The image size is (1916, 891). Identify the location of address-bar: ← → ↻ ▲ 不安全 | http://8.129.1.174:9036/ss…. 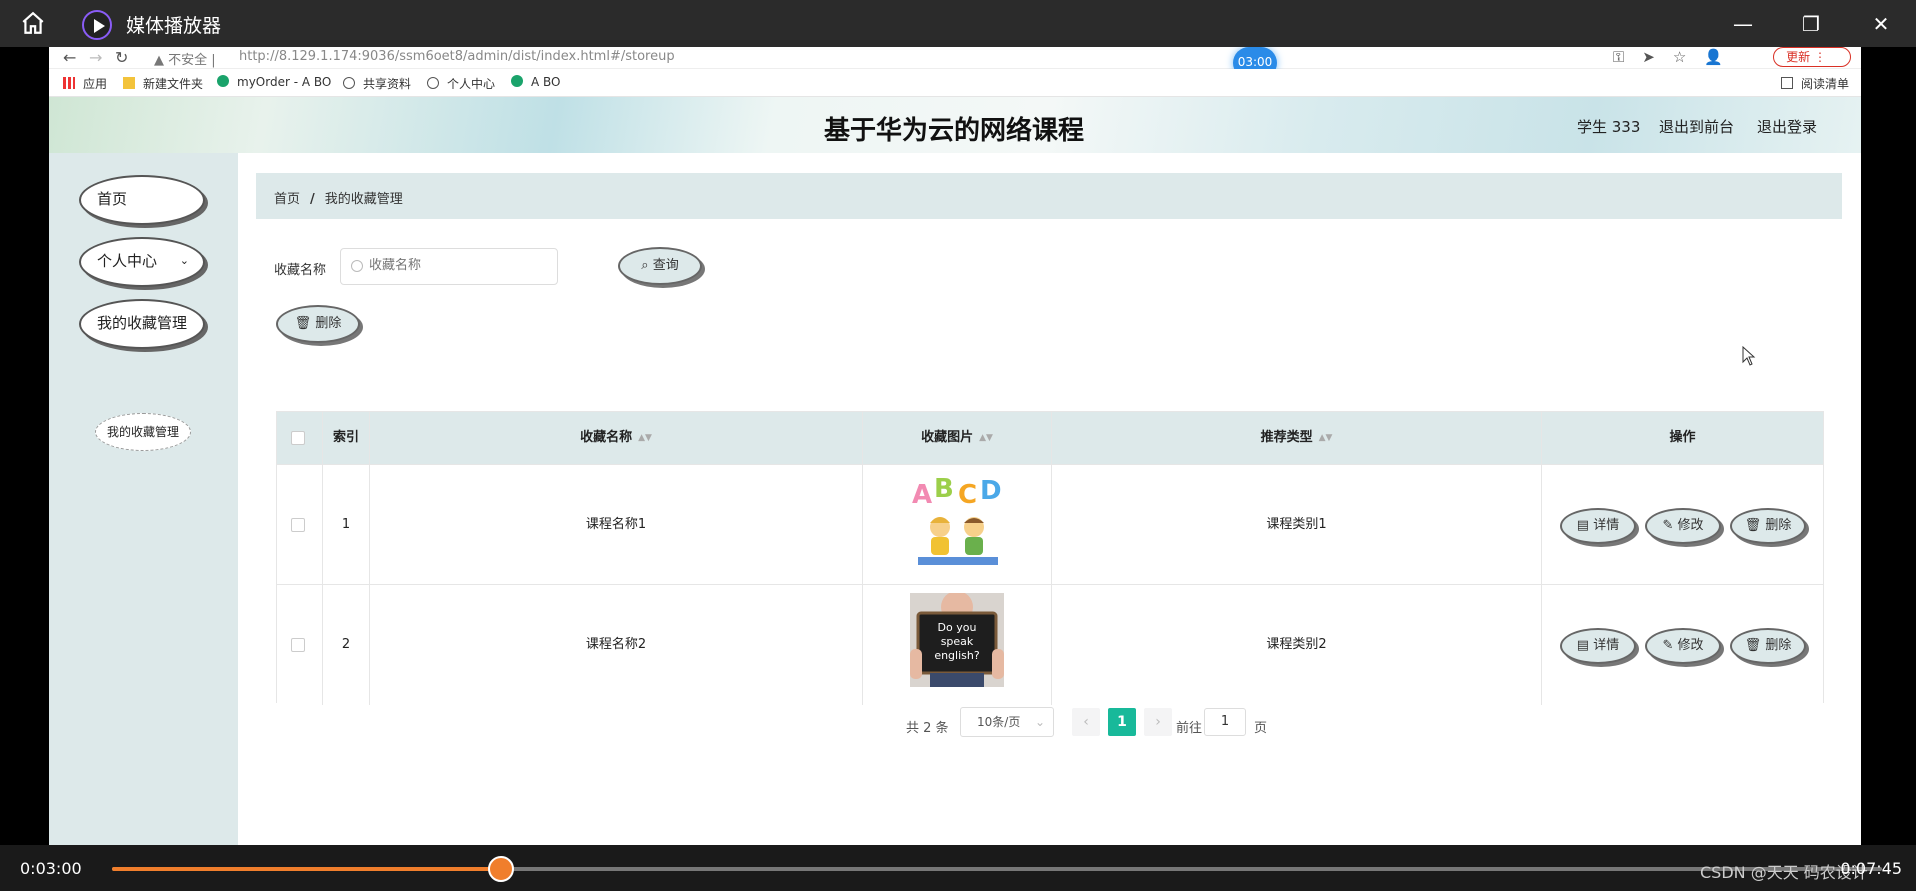
(955, 58).